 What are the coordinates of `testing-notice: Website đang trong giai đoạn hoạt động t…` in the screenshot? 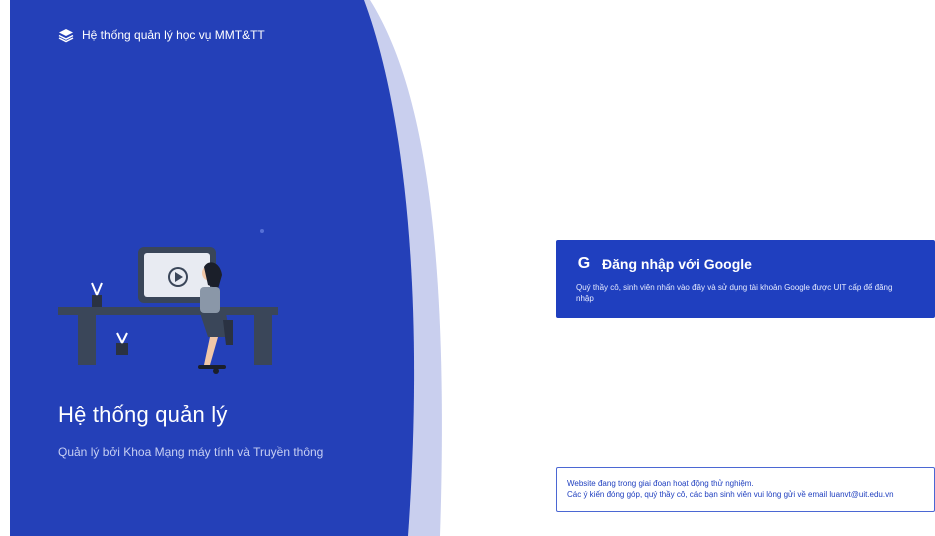 It's located at (745, 489).